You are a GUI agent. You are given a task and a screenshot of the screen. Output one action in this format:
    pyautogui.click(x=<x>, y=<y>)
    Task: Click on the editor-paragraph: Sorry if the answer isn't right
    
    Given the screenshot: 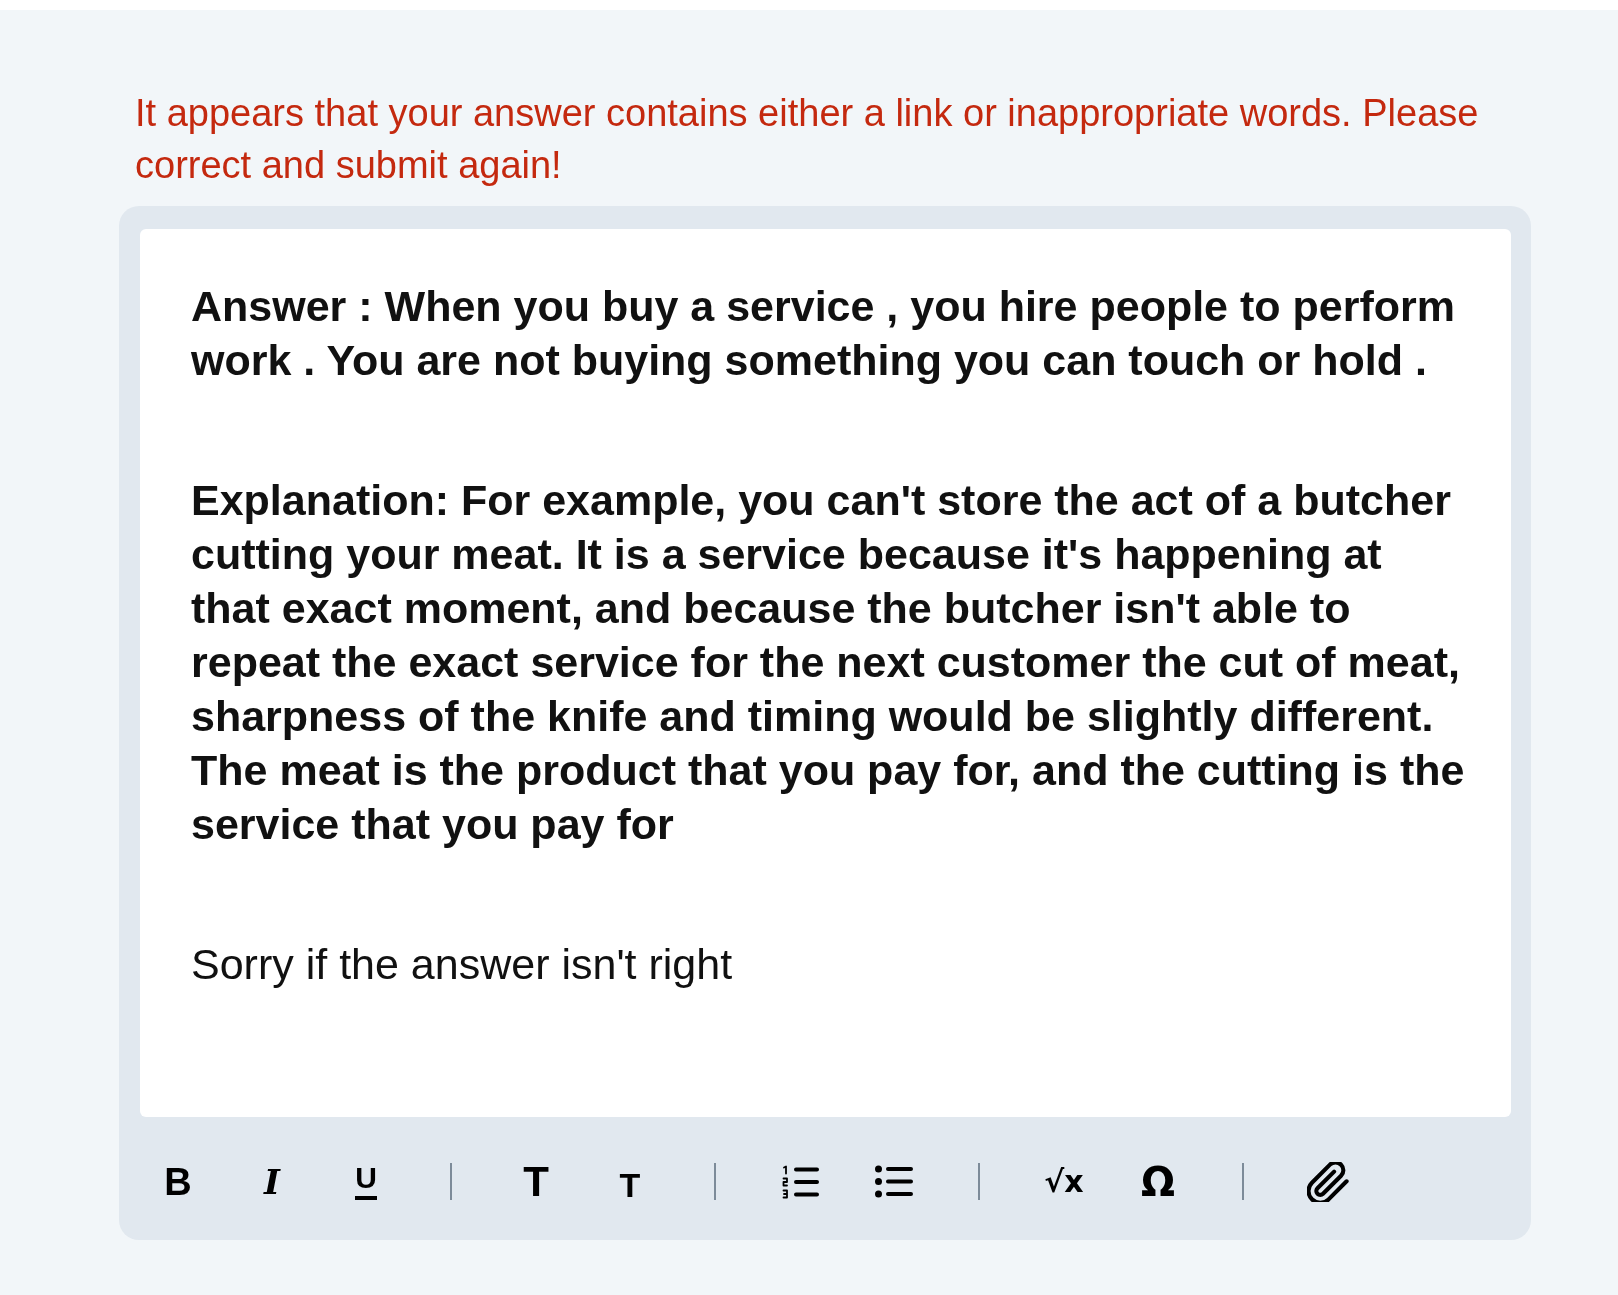 What is the action you would take?
    pyautogui.click(x=462, y=964)
    